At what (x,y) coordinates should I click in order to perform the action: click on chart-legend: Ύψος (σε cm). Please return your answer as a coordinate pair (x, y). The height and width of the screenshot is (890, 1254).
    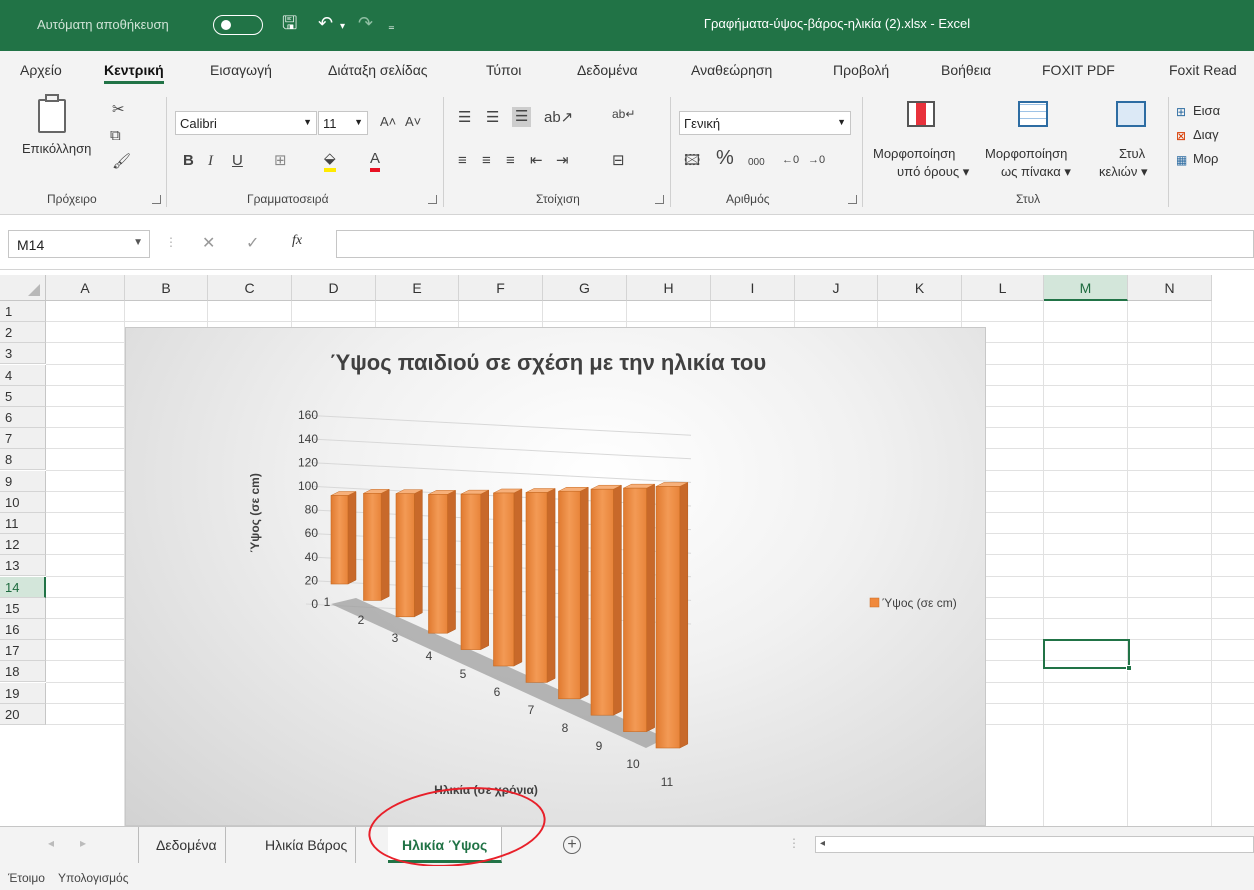
    Looking at the image, I should click on (913, 603).